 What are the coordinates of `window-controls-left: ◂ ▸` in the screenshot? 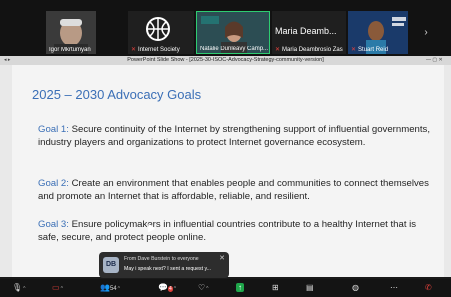 It's located at (7, 60).